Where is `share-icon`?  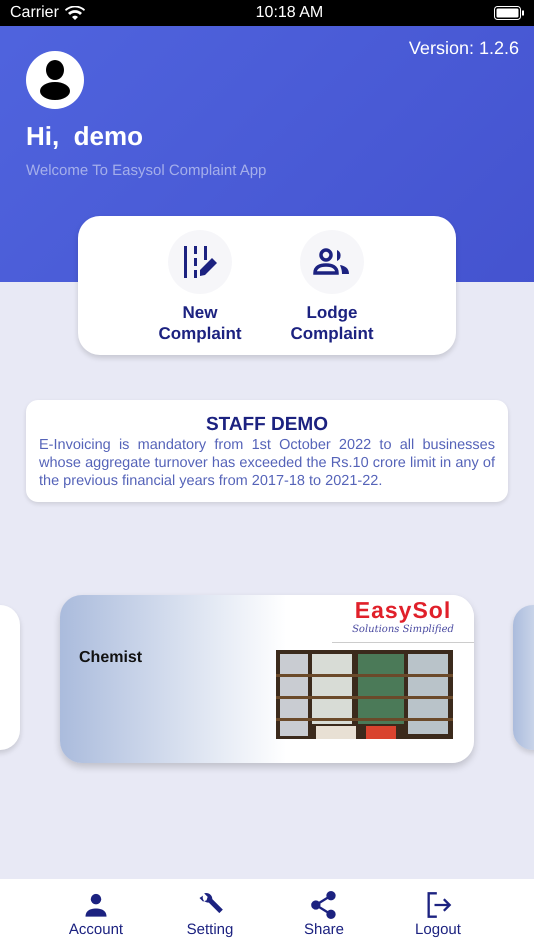 share-icon is located at coordinates (324, 905).